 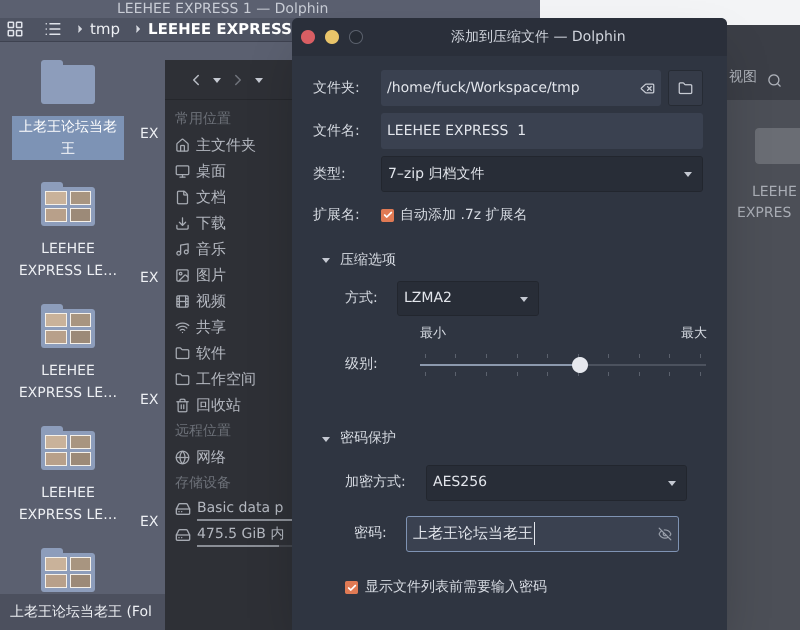 I want to click on folder-name: LEEHE, so click(x=774, y=192).